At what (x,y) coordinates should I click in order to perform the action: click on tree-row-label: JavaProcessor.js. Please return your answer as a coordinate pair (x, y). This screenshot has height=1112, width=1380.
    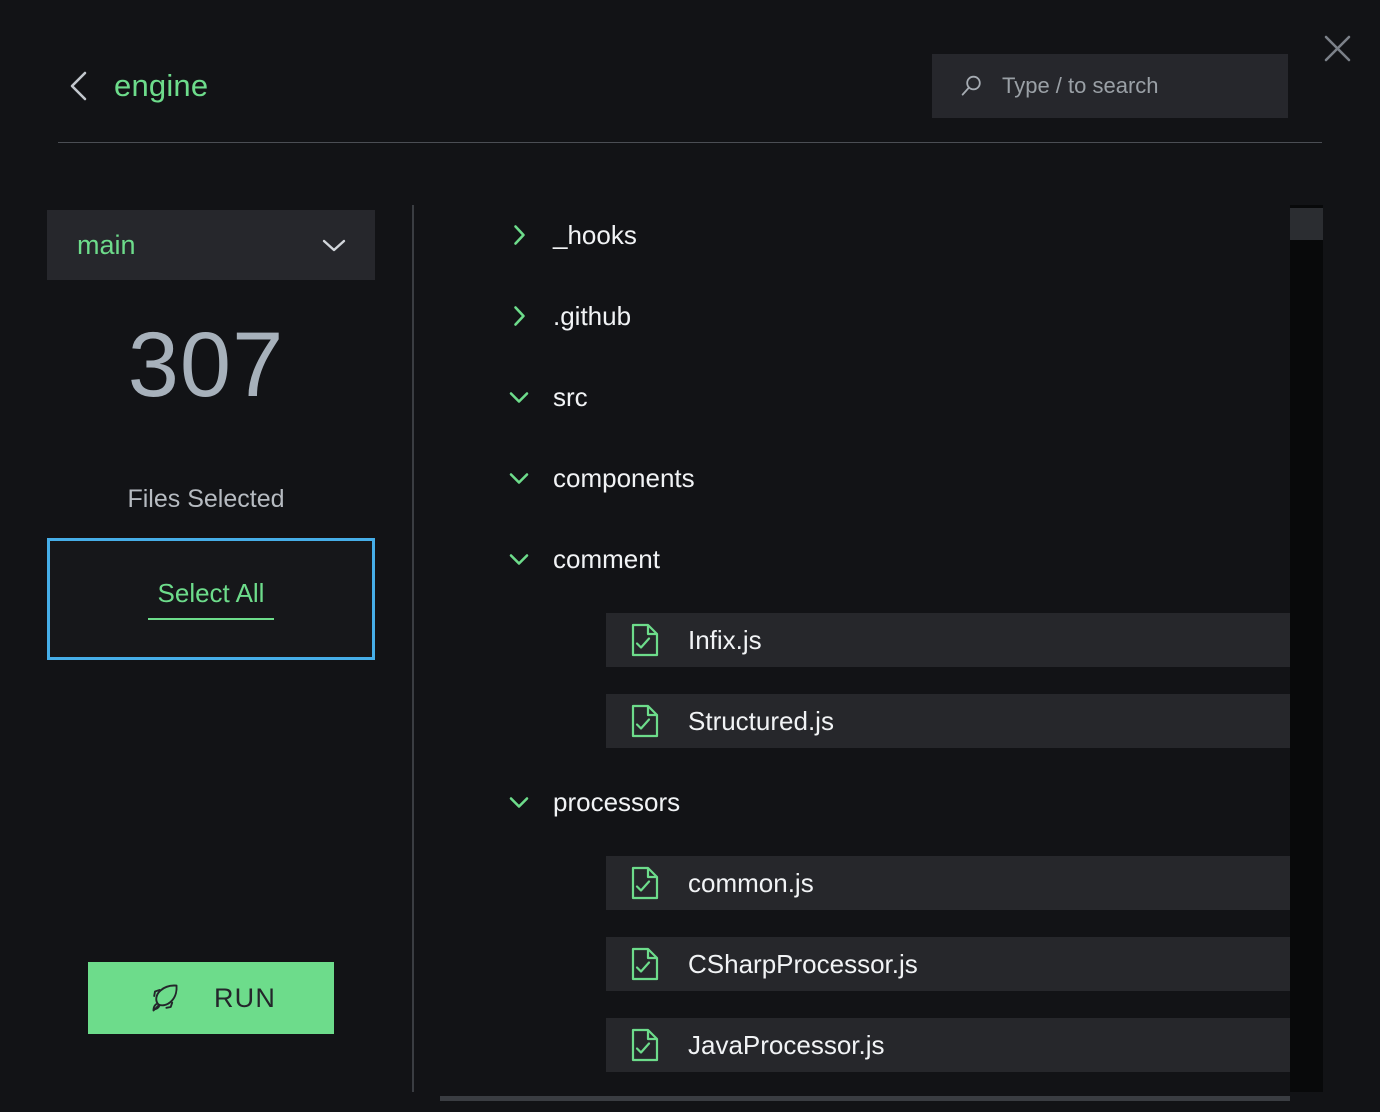
    Looking at the image, I should click on (786, 1044).